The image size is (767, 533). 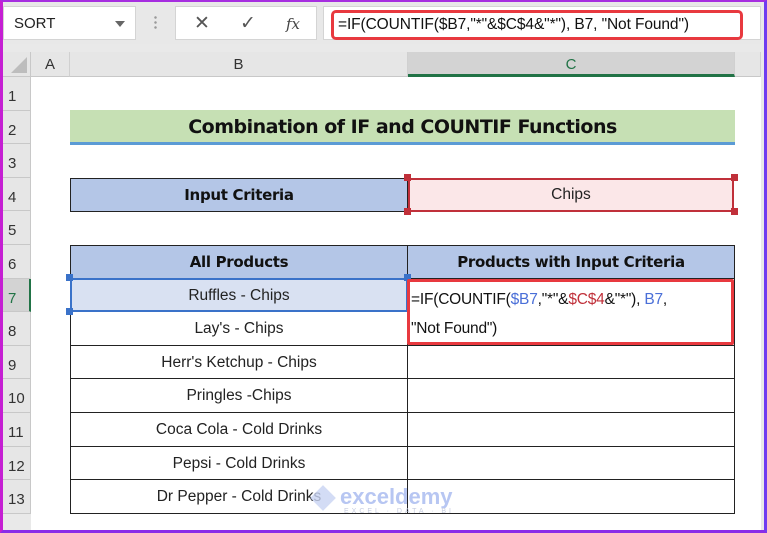 What do you see at coordinates (17, 228) in the screenshot?
I see `row-header-5: 5` at bounding box center [17, 228].